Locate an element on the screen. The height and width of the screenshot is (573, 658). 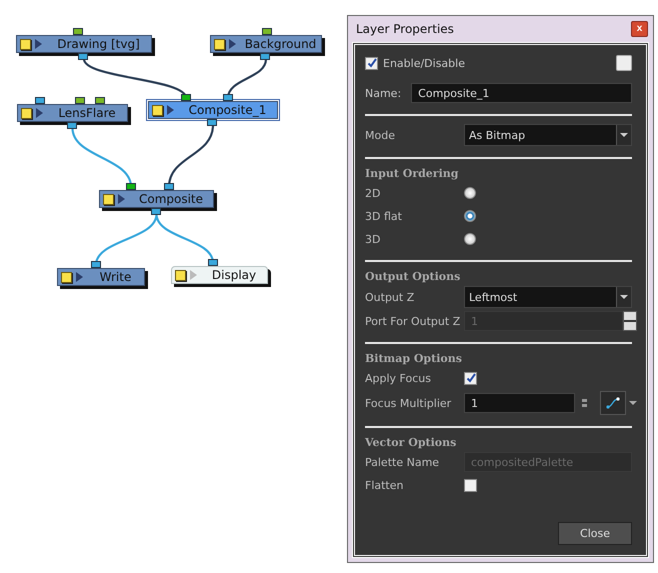
node: LensFlare is located at coordinates (72, 113).